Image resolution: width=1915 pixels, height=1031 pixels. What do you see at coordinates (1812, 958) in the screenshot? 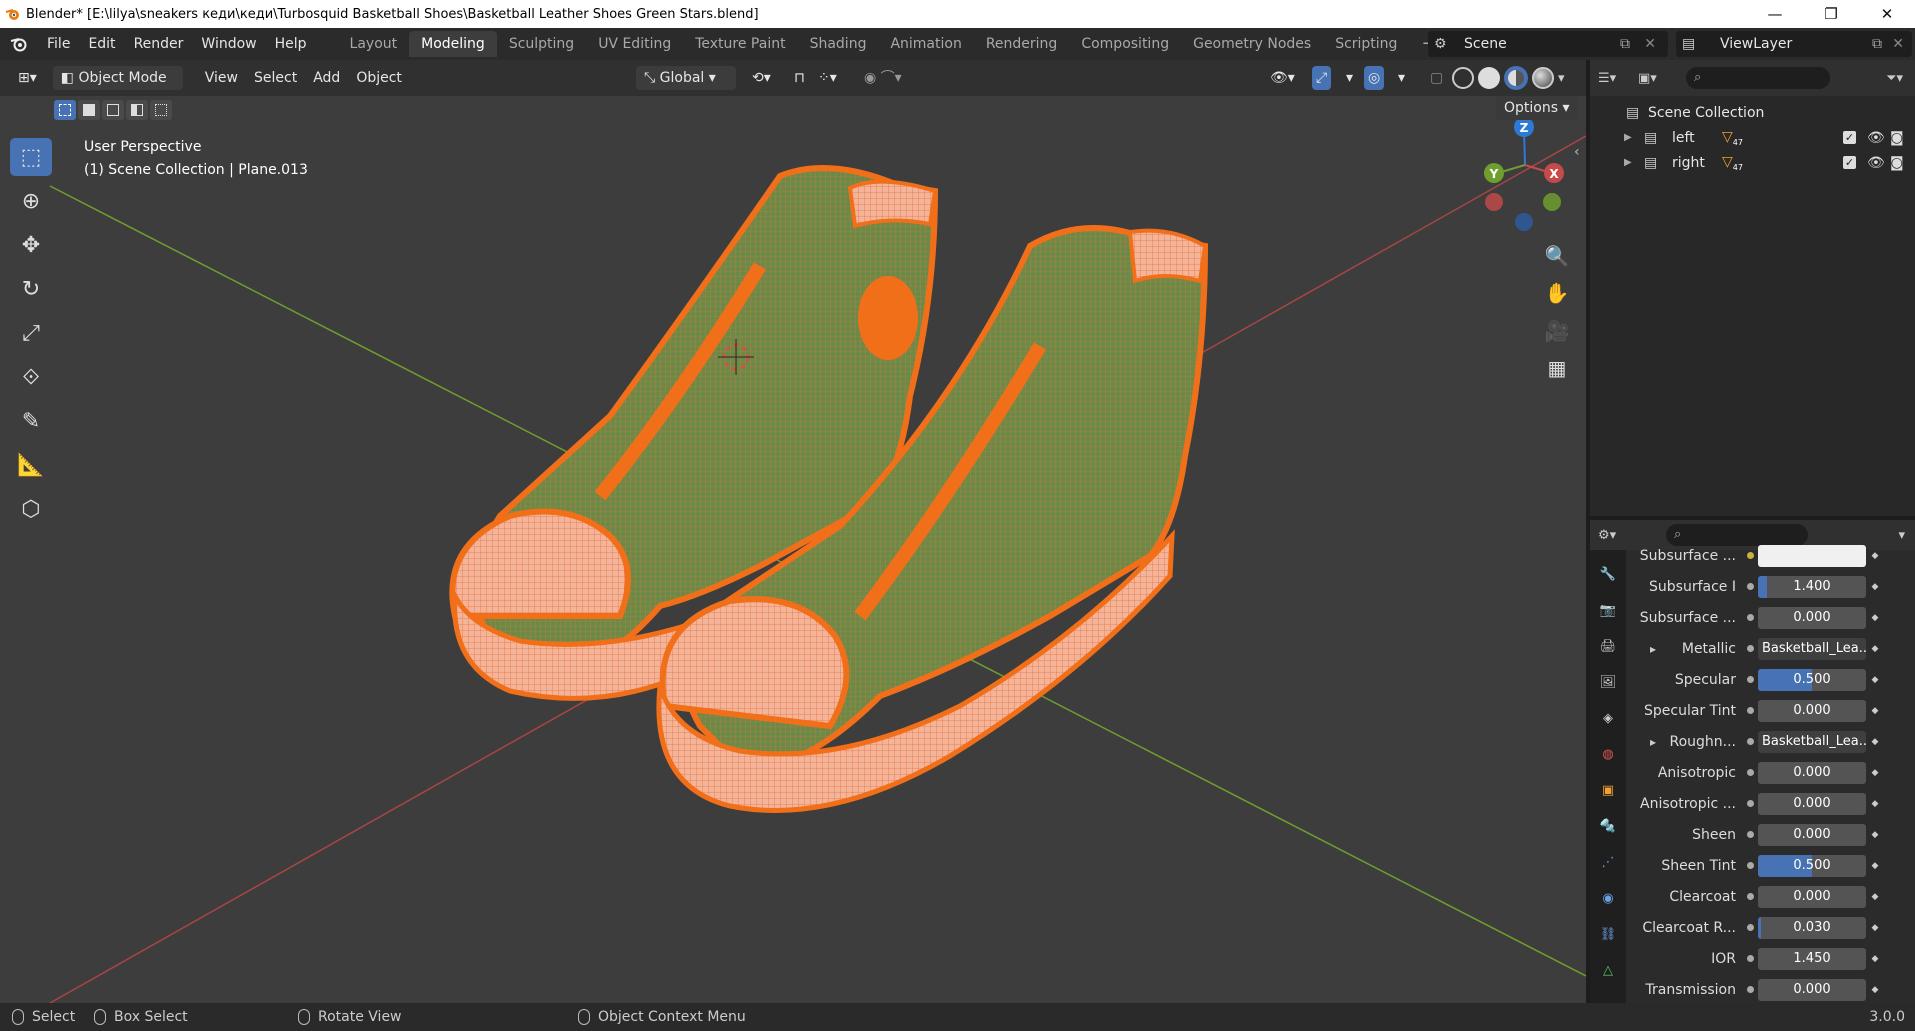
I see `value-slider: 1.450` at bounding box center [1812, 958].